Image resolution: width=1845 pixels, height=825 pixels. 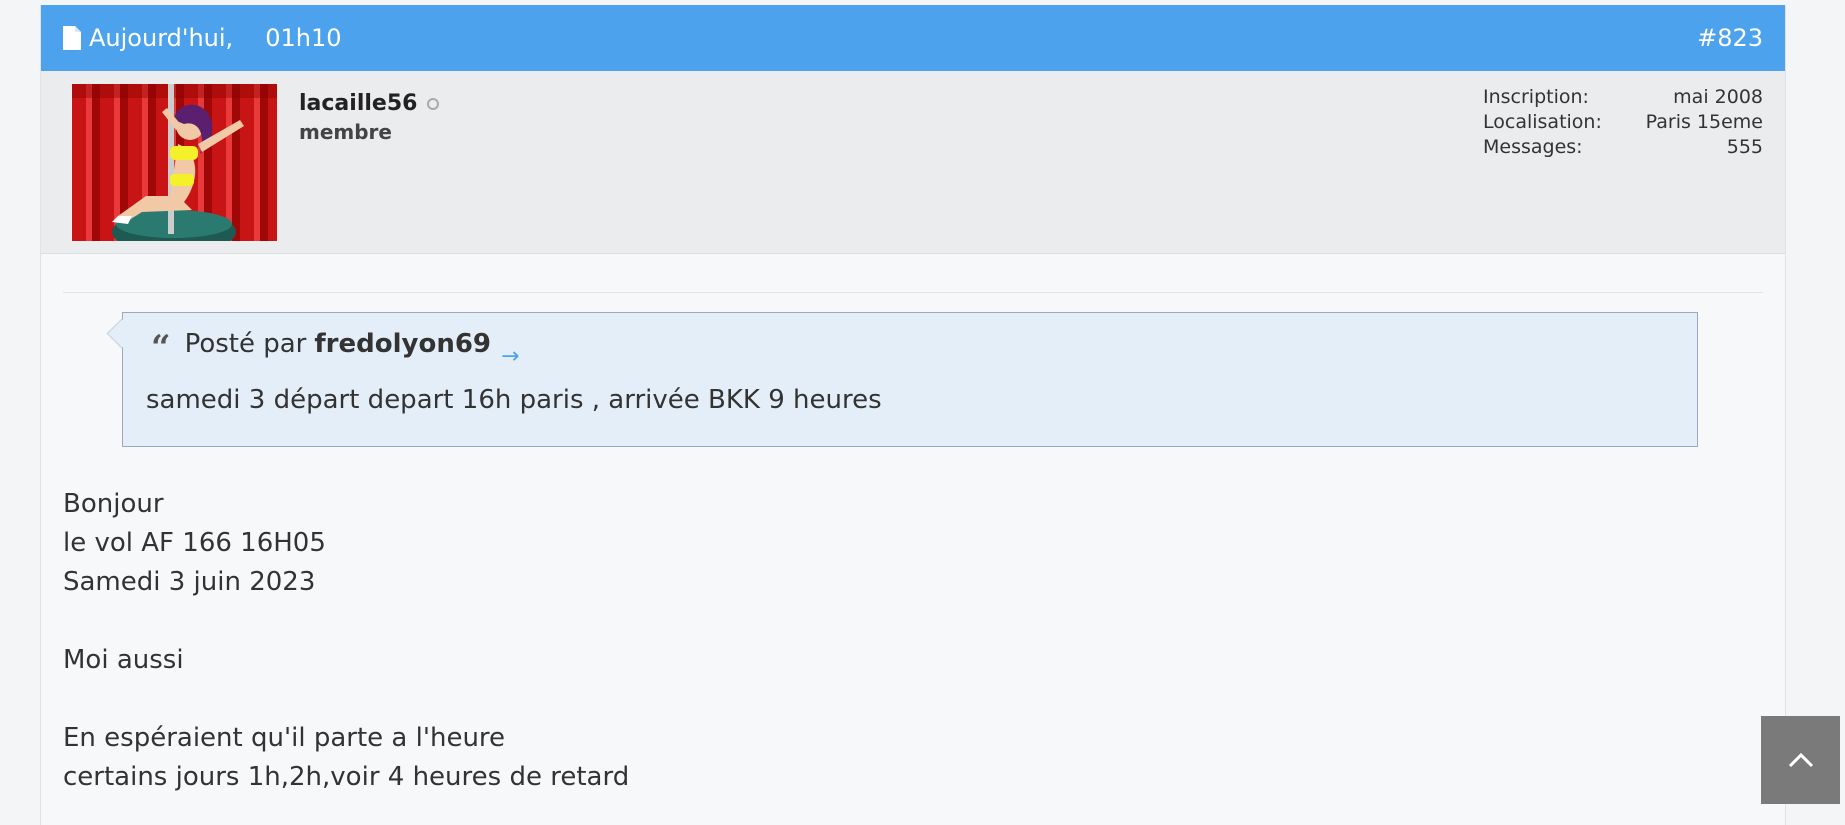 What do you see at coordinates (510, 356) in the screenshot?
I see `view-quoted-post-icon: →` at bounding box center [510, 356].